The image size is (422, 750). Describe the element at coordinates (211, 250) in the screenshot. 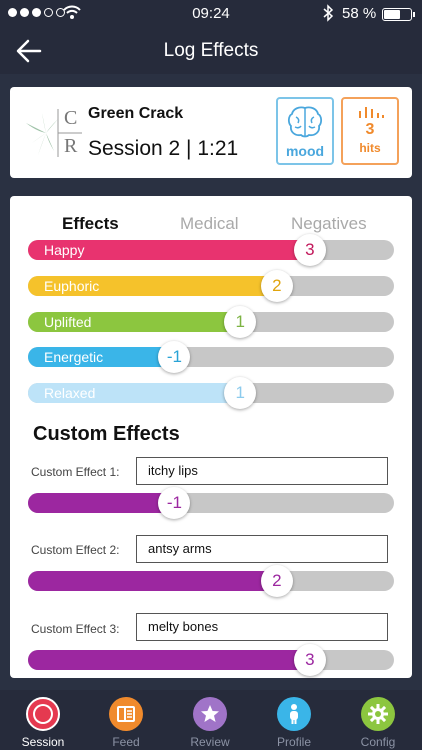

I see `slider-happy: Happy 3` at that location.